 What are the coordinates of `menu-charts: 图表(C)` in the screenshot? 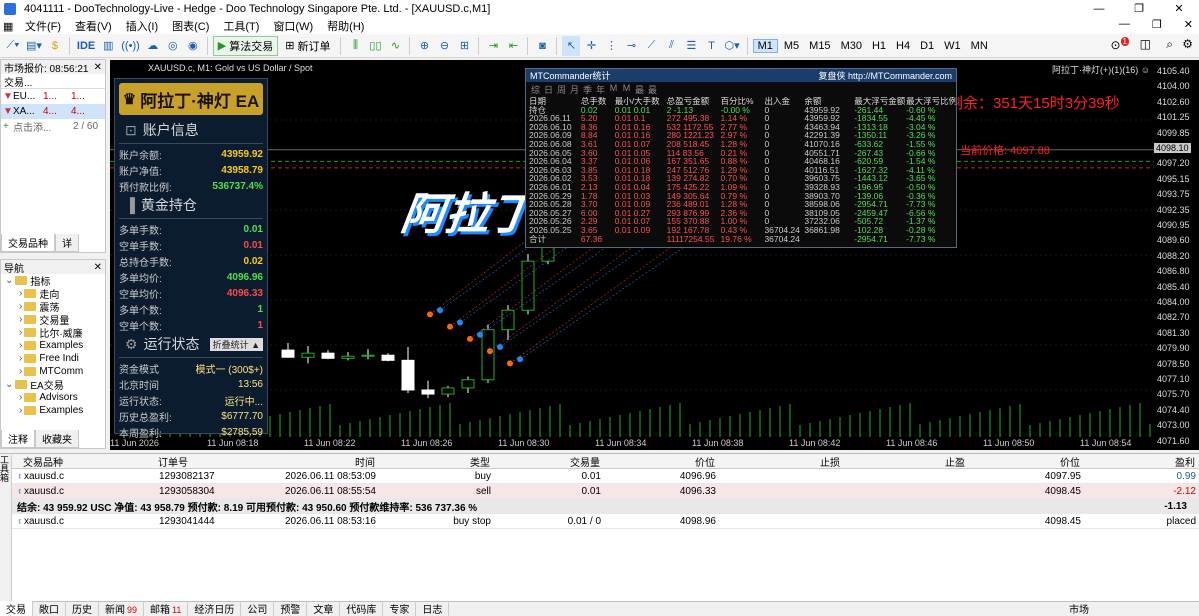 It's located at (190, 26).